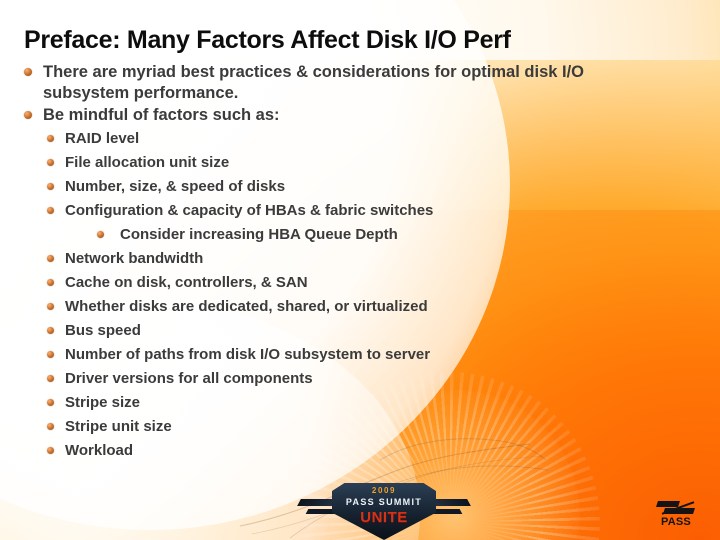  What do you see at coordinates (360, 283) in the screenshot?
I see `list-item: Cache on disk, controllers, & SAN` at bounding box center [360, 283].